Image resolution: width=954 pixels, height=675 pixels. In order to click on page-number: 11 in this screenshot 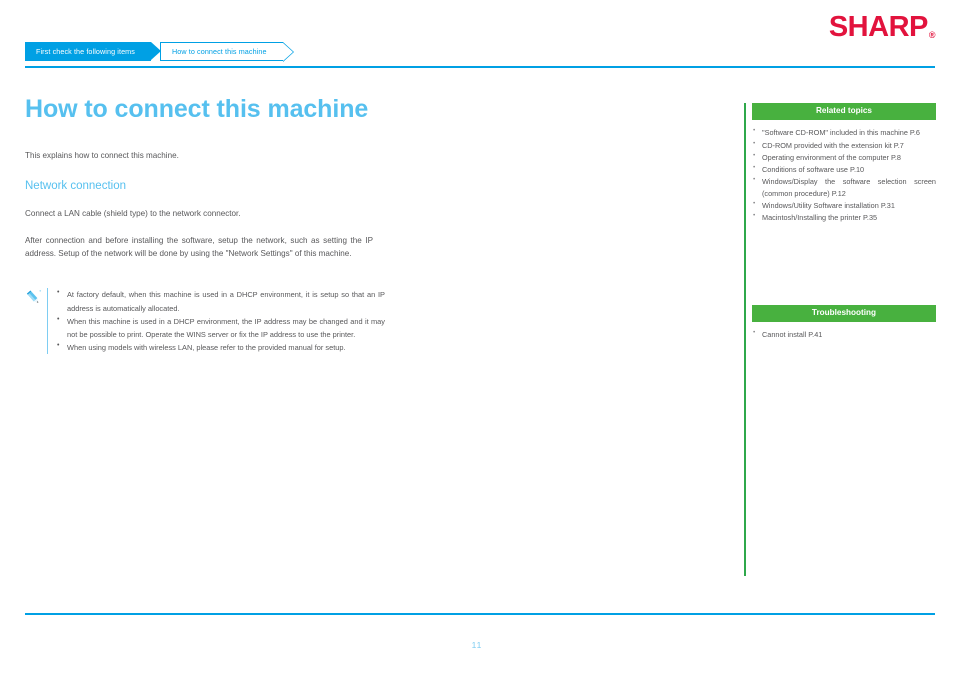, I will do `click(477, 645)`.